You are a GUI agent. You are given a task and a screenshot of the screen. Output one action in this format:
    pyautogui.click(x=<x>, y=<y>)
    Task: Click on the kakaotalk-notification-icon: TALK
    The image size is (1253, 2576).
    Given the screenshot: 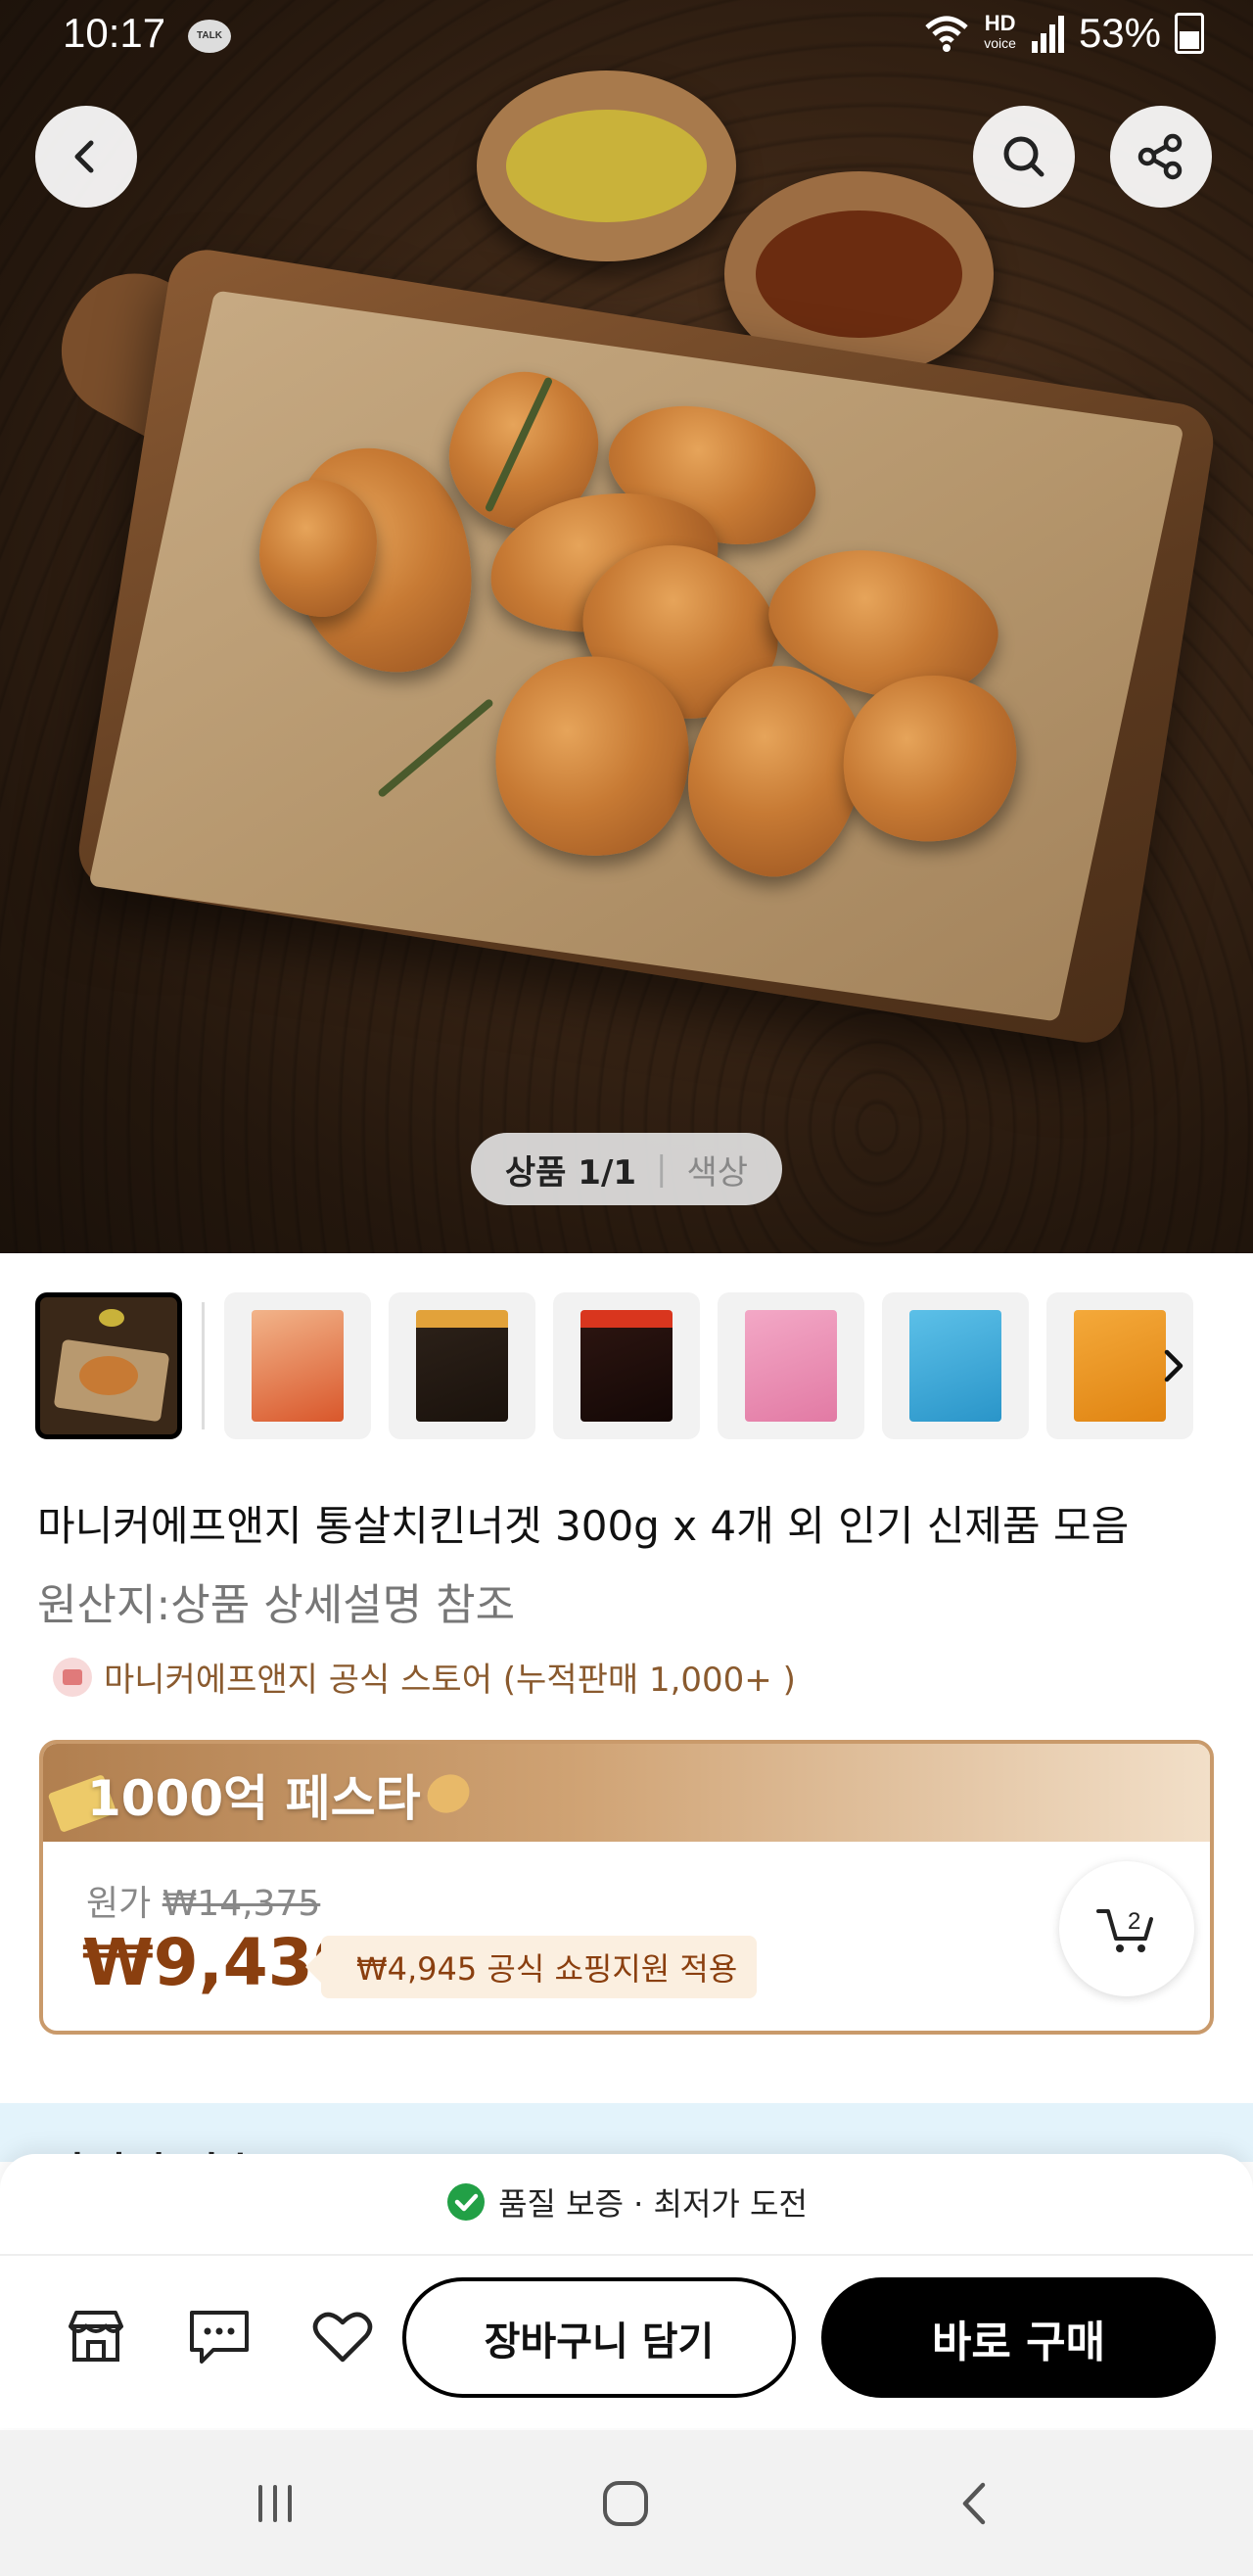 What is the action you would take?
    pyautogui.click(x=209, y=36)
    